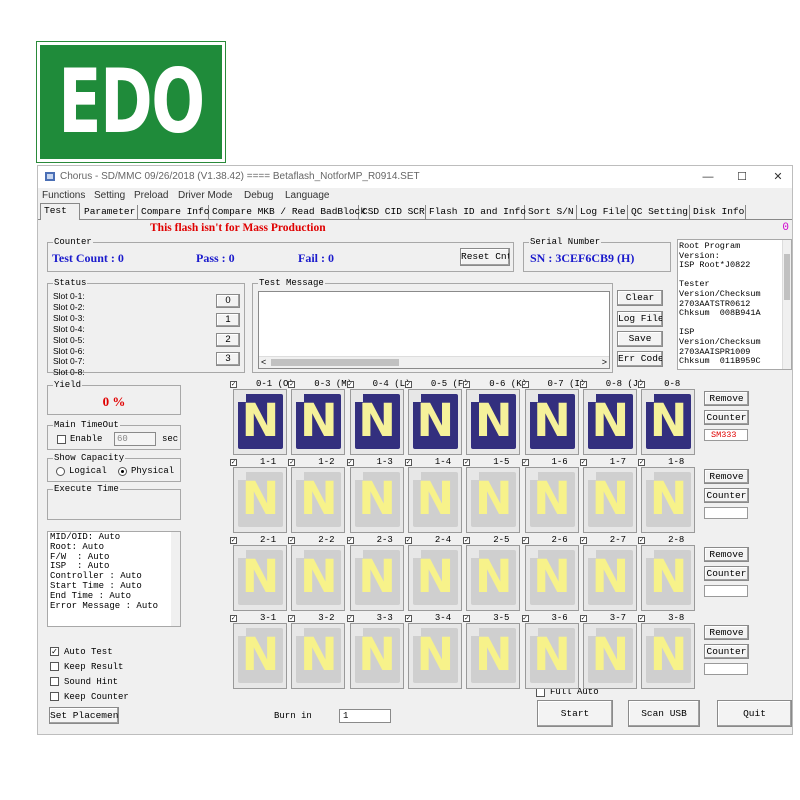 Image resolution: width=800 pixels, height=800 pixels. I want to click on card-slot: ✓ 1-8 N, so click(667, 495).